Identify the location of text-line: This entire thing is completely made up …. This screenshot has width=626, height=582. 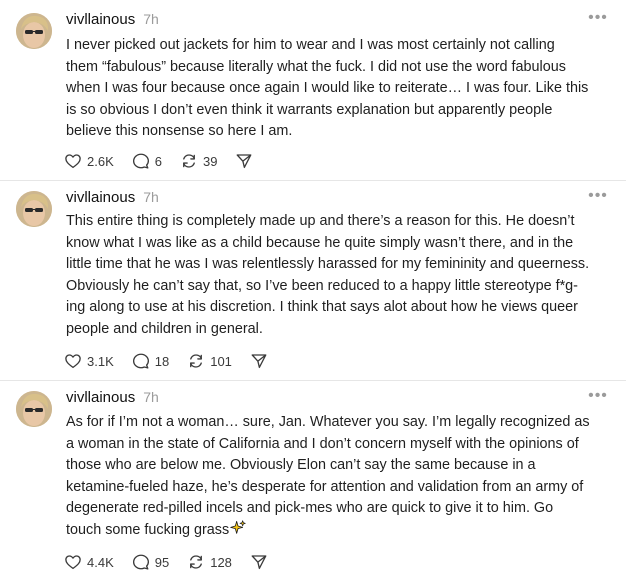
(320, 221).